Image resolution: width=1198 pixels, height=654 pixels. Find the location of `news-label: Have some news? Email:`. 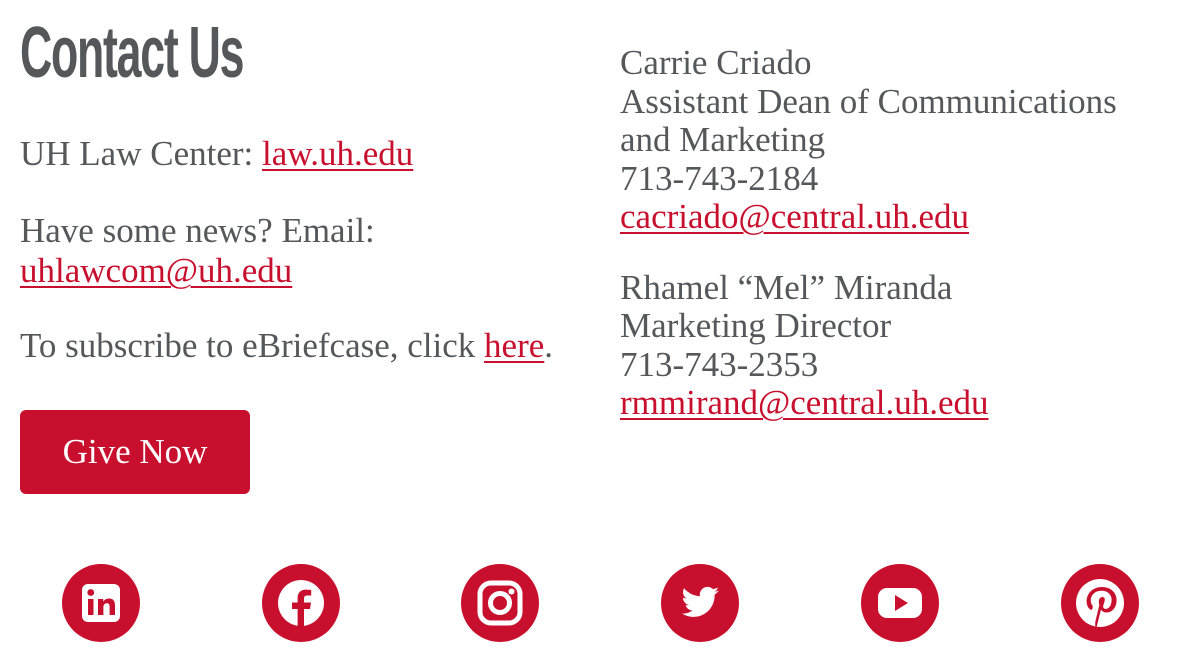

news-label: Have some news? Email: is located at coordinates (197, 230).